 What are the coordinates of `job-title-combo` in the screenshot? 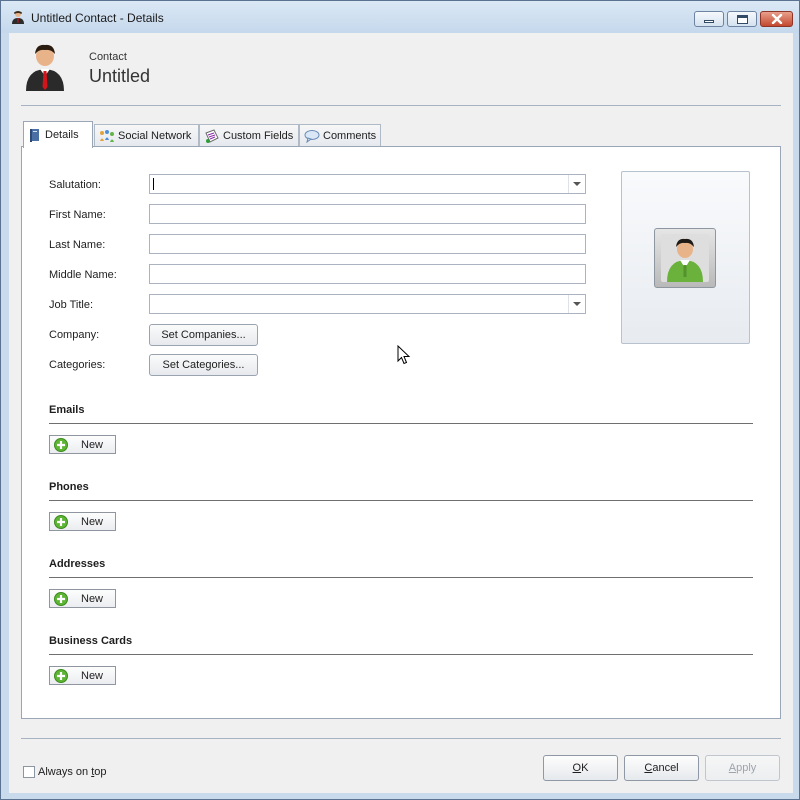 It's located at (367, 304).